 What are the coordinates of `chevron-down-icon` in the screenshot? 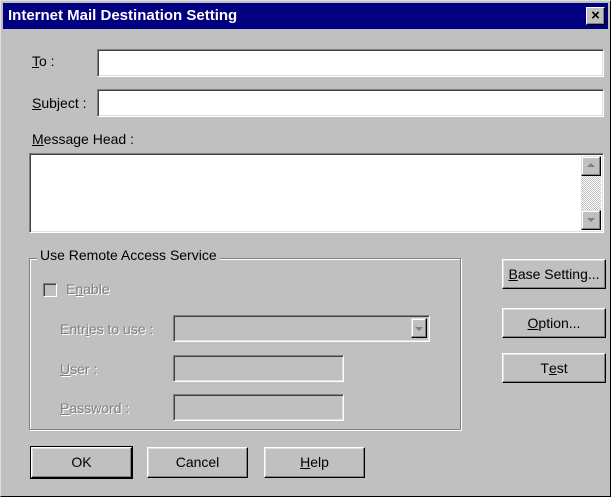 It's located at (419, 328).